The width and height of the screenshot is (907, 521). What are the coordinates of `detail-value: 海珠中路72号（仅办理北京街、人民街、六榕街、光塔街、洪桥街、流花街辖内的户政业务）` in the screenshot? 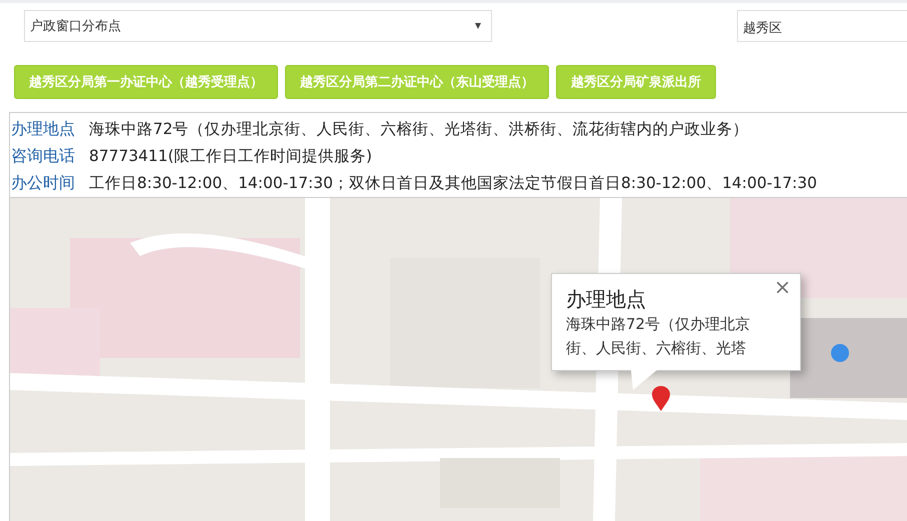 It's located at (419, 129).